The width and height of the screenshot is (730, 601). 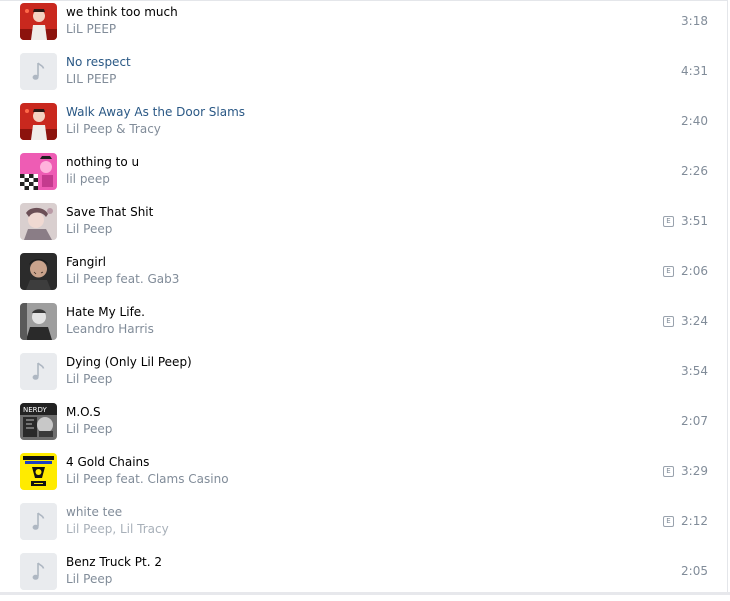 I want to click on track-duration: 3:24, so click(x=694, y=321).